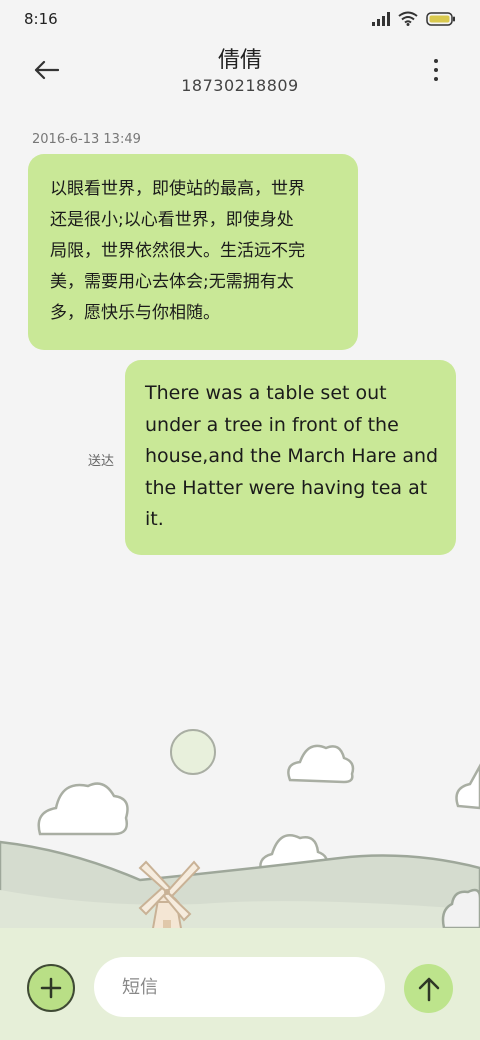 This screenshot has width=480, height=1040. Describe the element at coordinates (101, 461) in the screenshot. I see `delivery-status: 送达` at that location.